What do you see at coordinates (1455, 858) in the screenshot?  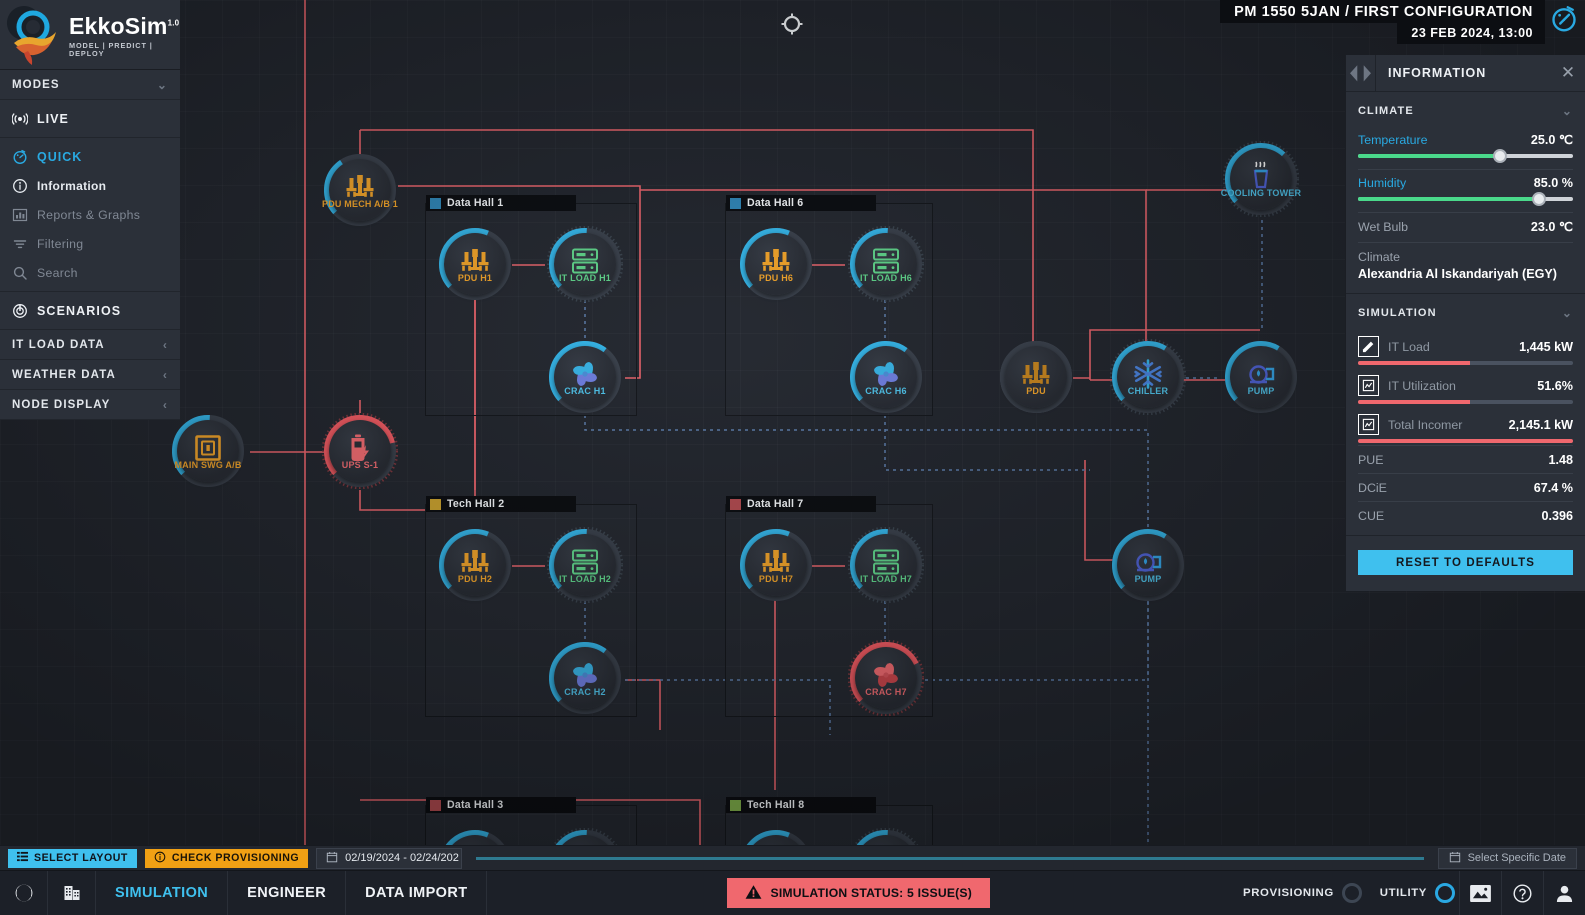 I see `calendar-icon` at bounding box center [1455, 858].